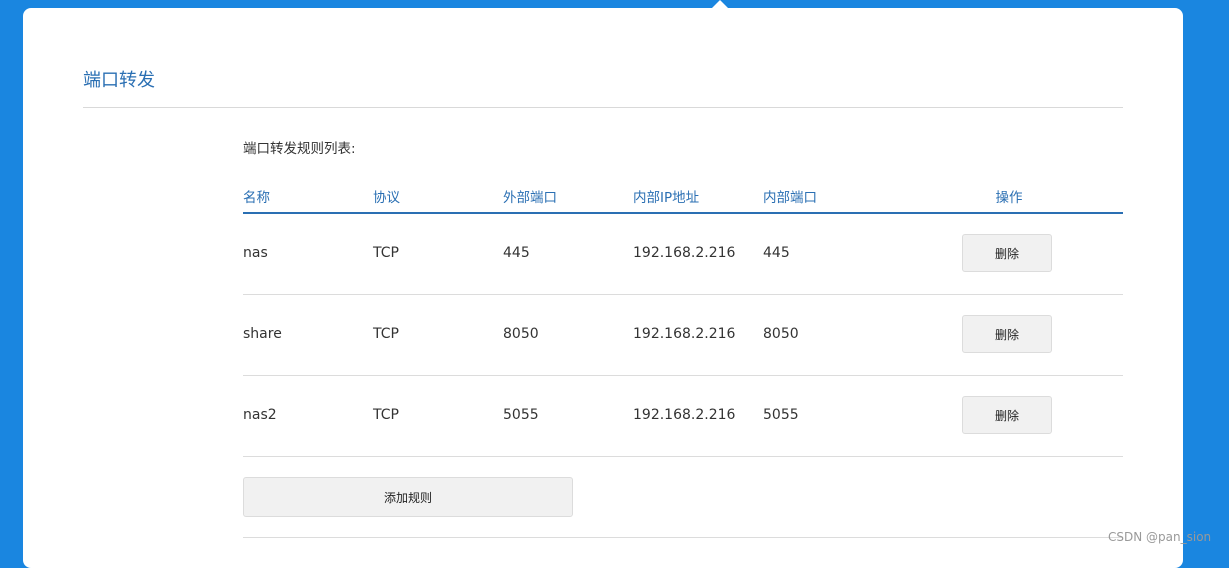  What do you see at coordinates (1009, 198) in the screenshot?
I see `header-operation: 操作` at bounding box center [1009, 198].